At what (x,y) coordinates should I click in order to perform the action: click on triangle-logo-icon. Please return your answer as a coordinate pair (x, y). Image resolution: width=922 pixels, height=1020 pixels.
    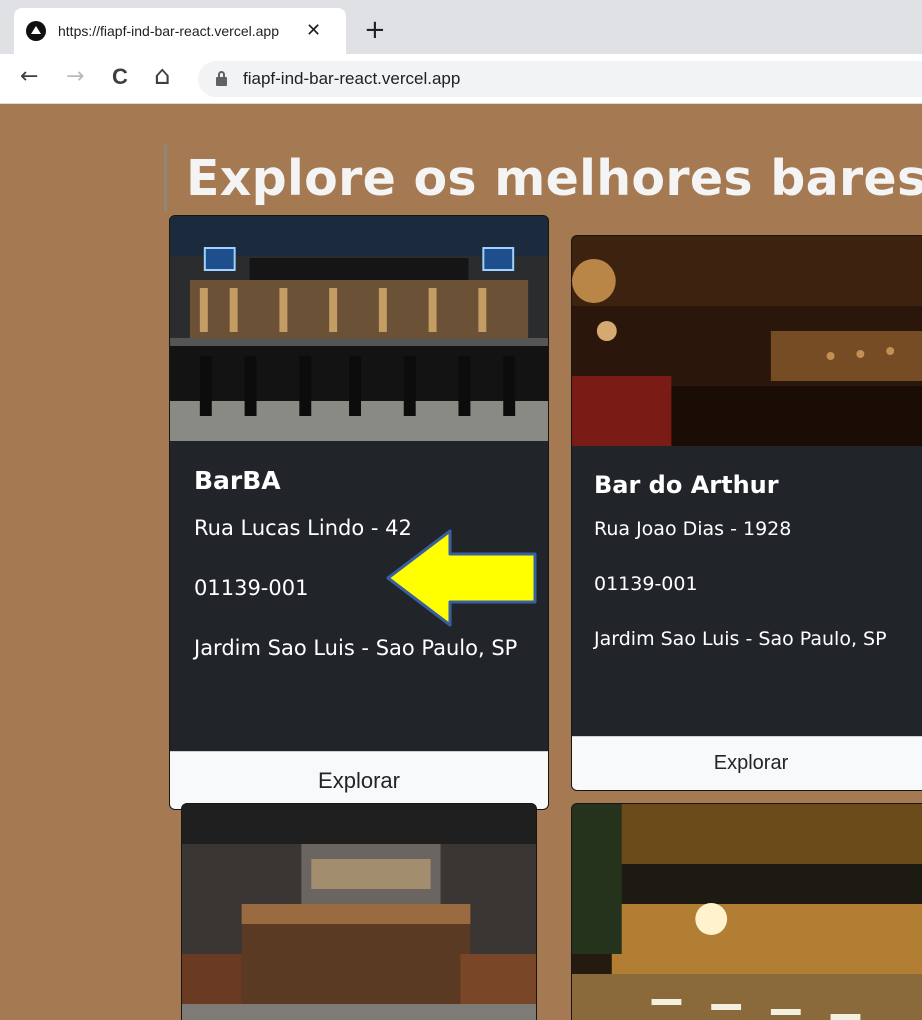
    Looking at the image, I should click on (36, 31).